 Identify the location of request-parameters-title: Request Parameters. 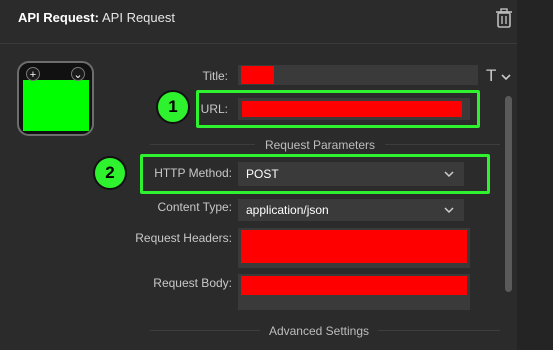
(320, 145).